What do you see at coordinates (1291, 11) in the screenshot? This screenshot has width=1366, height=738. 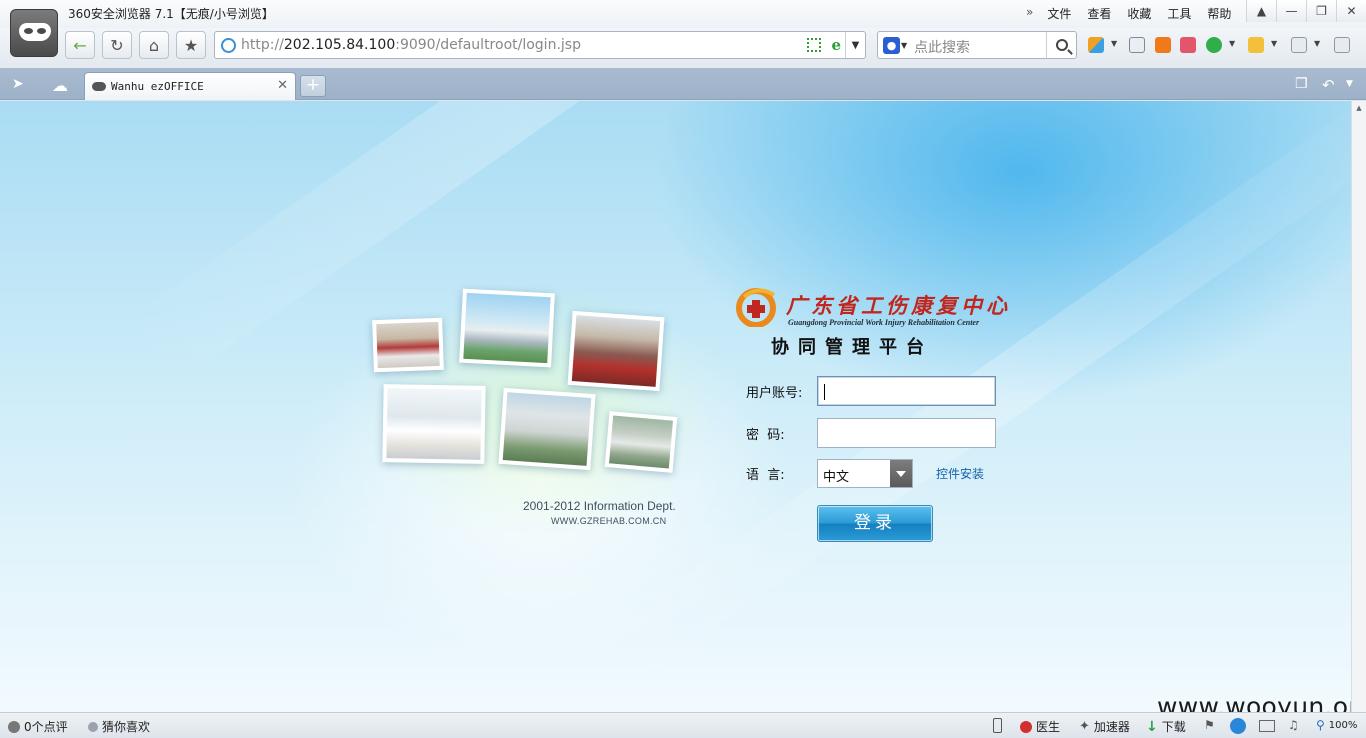 I see `minimize-button: —` at bounding box center [1291, 11].